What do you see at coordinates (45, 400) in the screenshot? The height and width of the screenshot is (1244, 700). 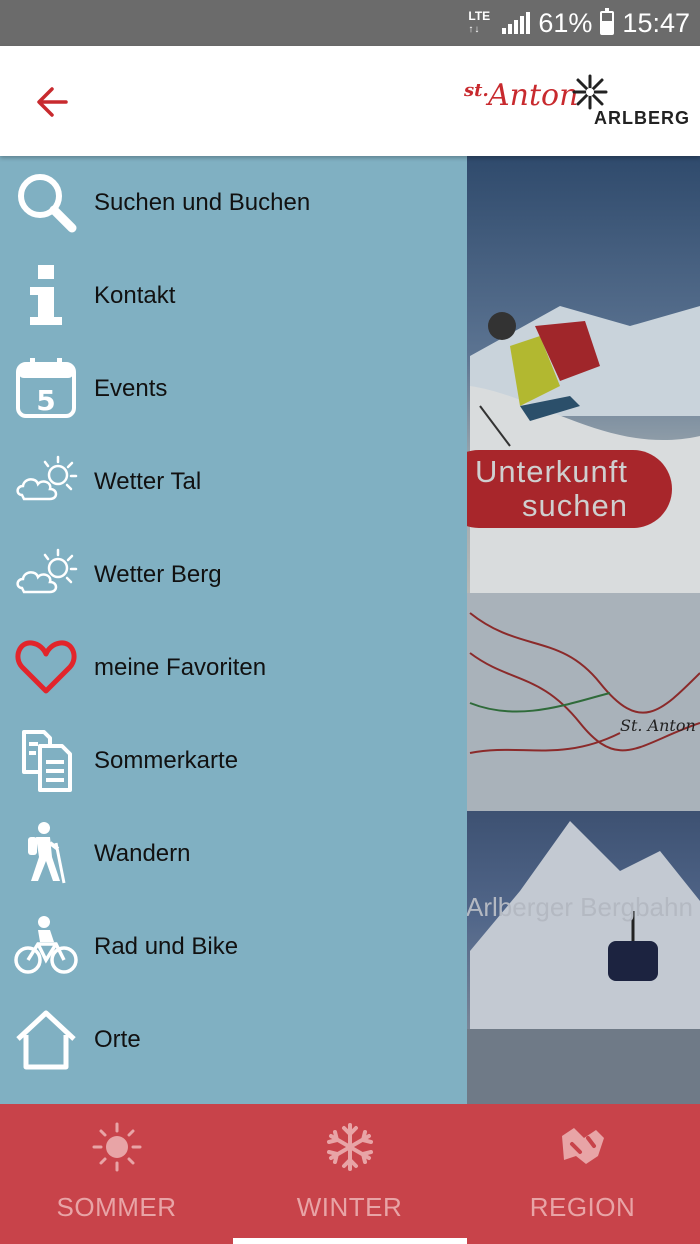 I see `svg-text: 5` at bounding box center [45, 400].